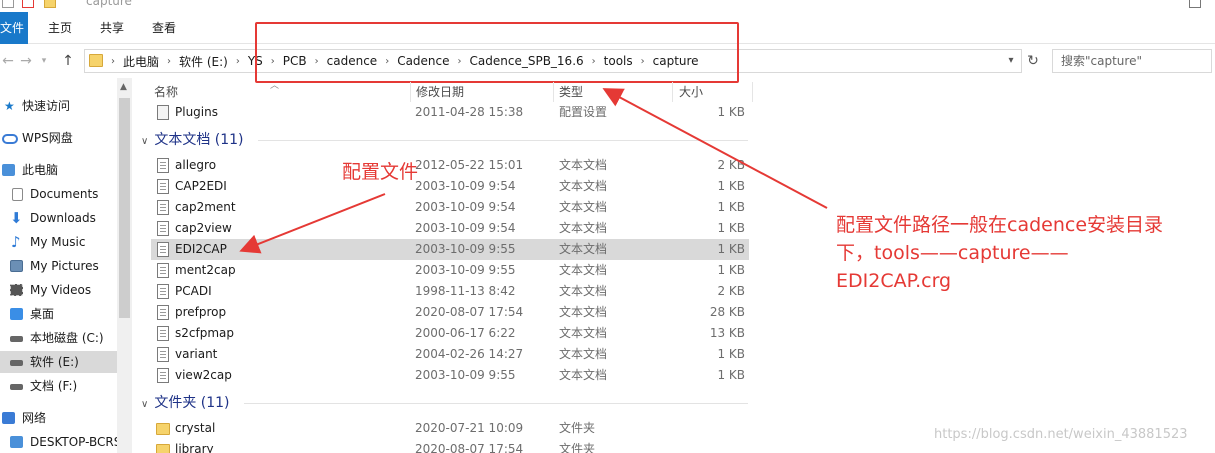 This screenshot has height=453, width=1215. Describe the element at coordinates (312, 223) in the screenshot. I see `arrow-to-edi2cap` at that location.